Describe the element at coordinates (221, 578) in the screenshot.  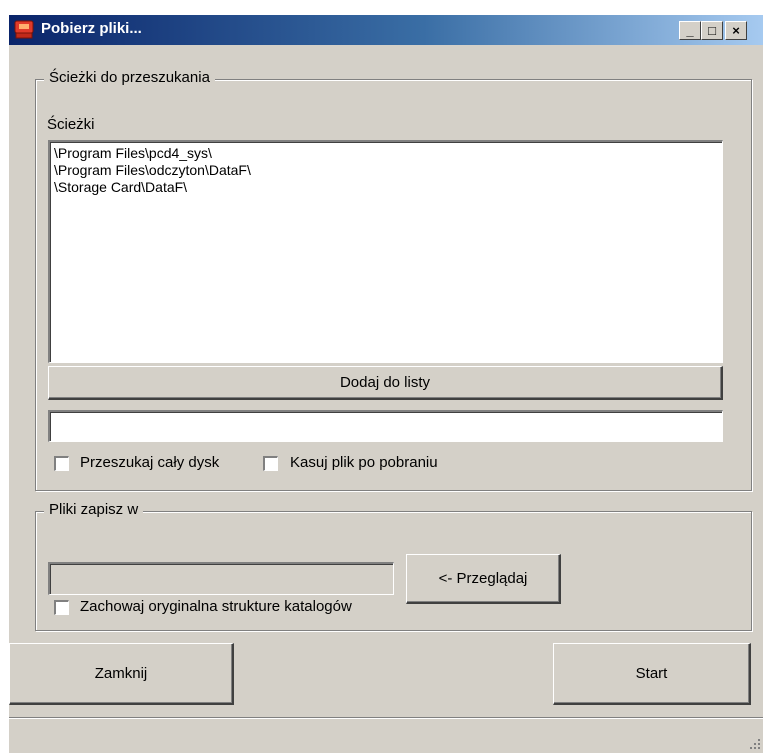
I see `save-folder-field` at that location.